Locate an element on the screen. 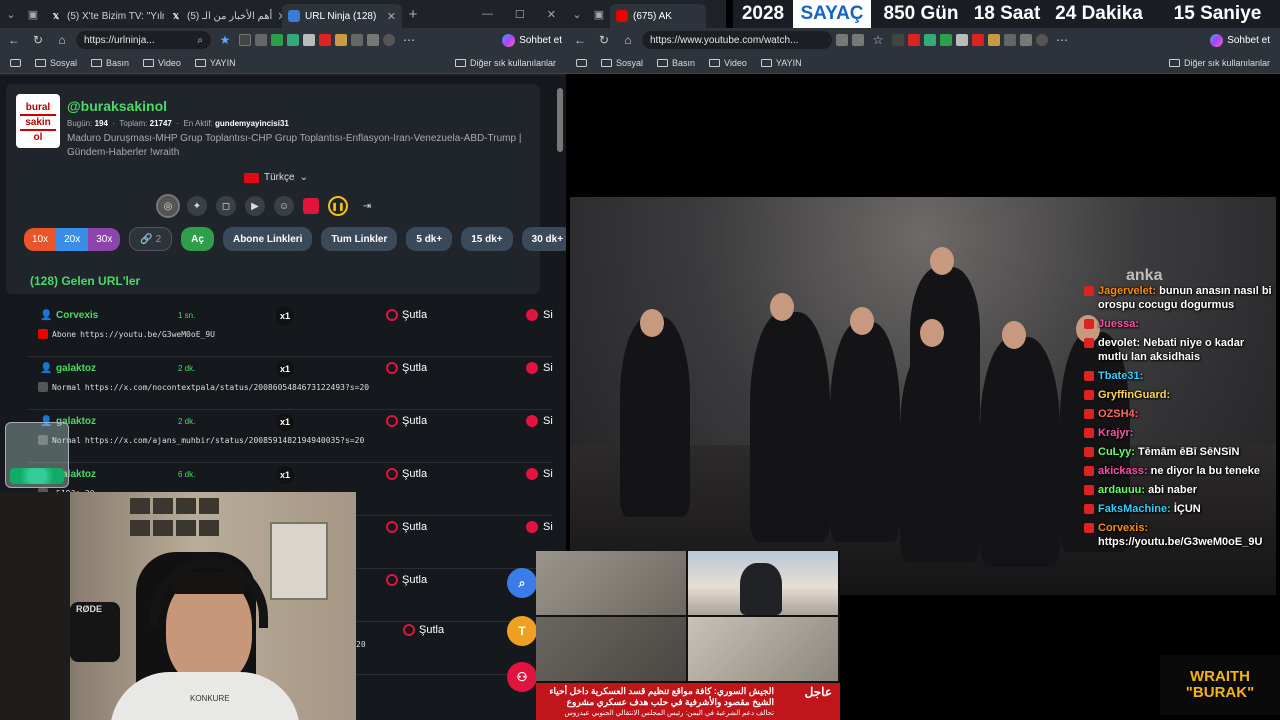 This screenshot has width=1280, height=720. tab-youtube: (675) AK is located at coordinates (658, 16).